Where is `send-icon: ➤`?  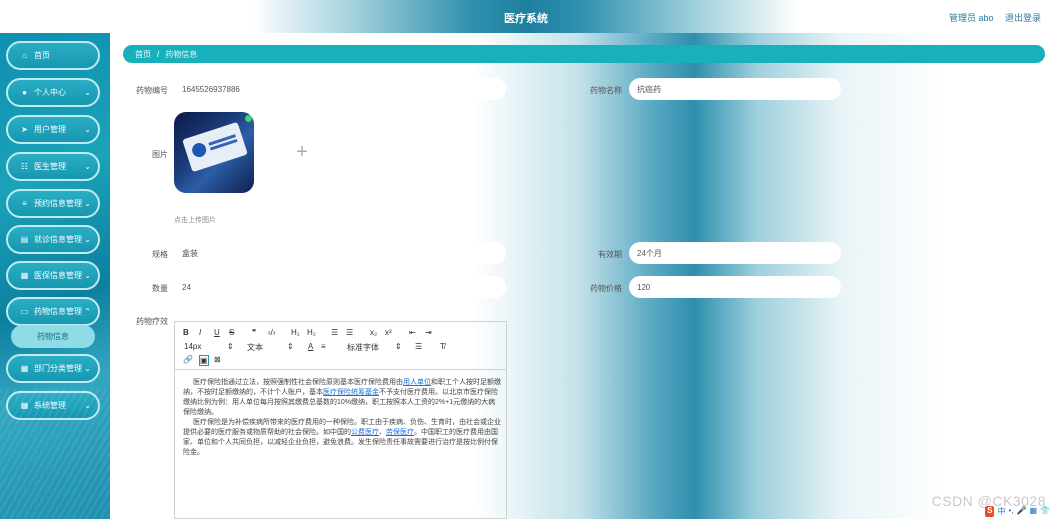
send-icon: ➤ is located at coordinates (24, 129).